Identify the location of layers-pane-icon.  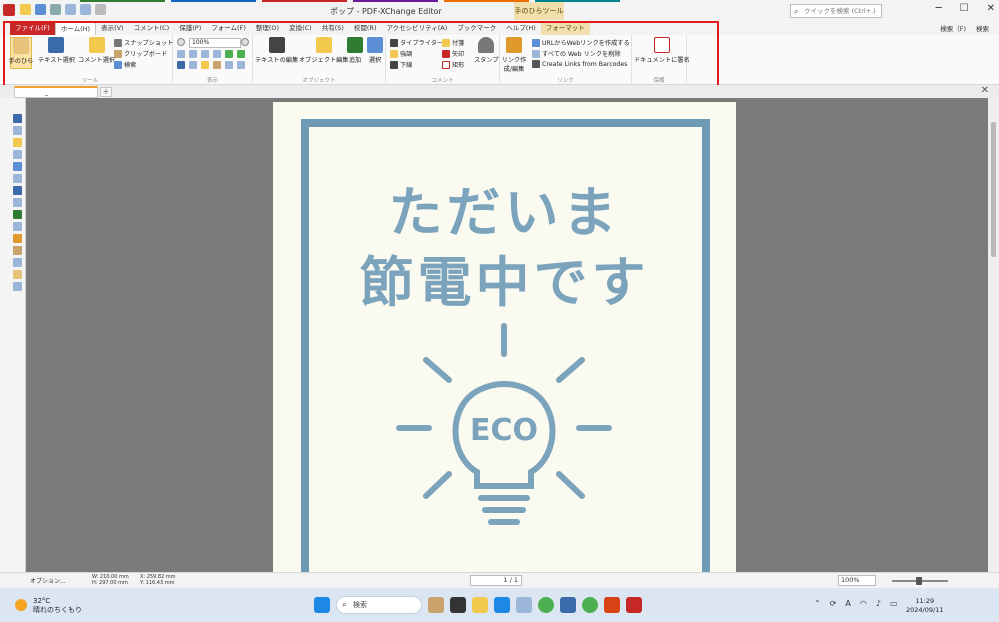
(17, 166).